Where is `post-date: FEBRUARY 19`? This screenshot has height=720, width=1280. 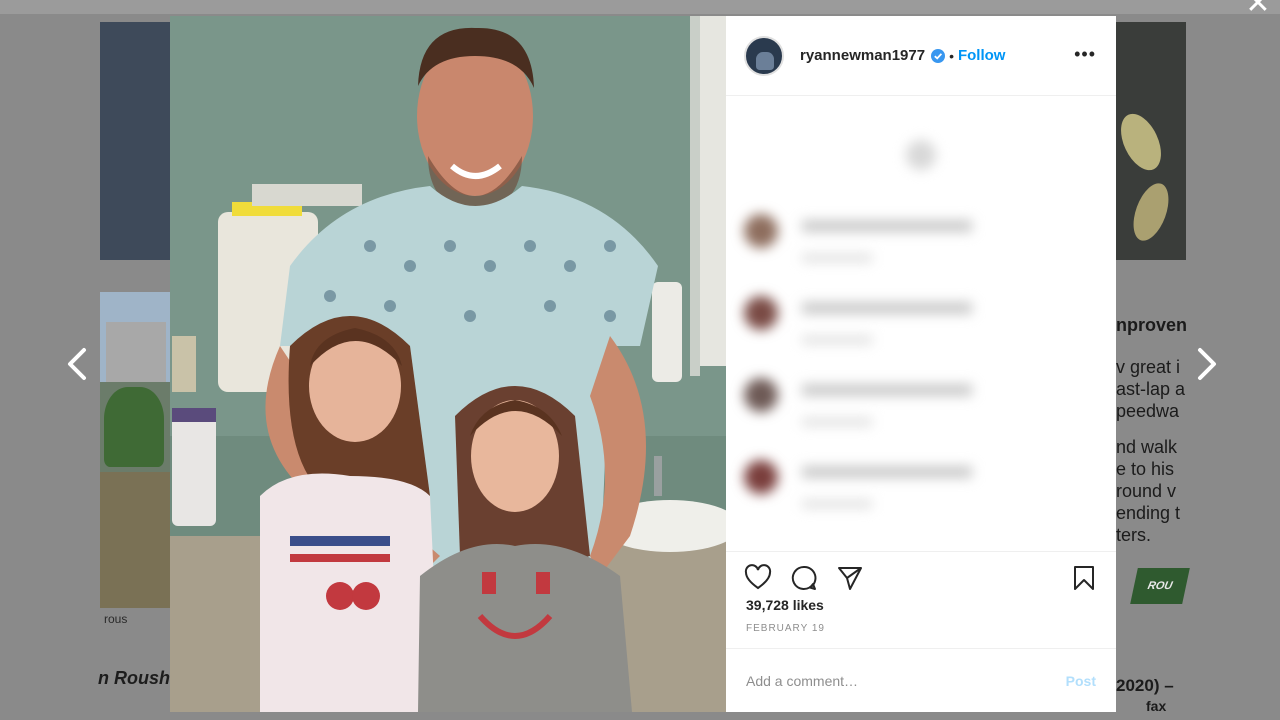 post-date: FEBRUARY 19 is located at coordinates (921, 628).